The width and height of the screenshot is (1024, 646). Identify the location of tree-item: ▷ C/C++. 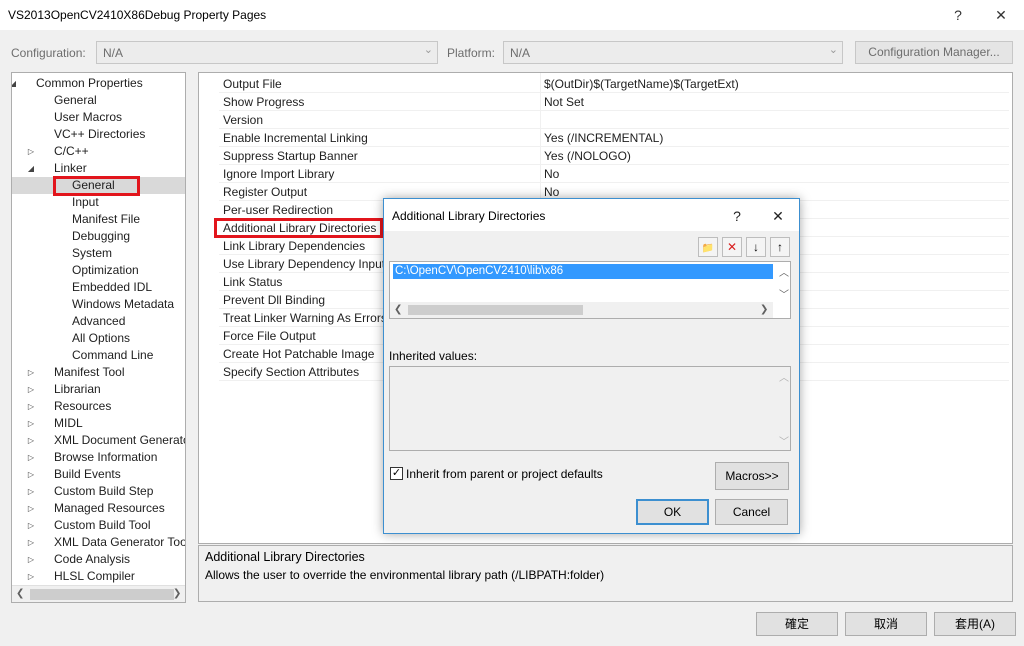
(98, 151).